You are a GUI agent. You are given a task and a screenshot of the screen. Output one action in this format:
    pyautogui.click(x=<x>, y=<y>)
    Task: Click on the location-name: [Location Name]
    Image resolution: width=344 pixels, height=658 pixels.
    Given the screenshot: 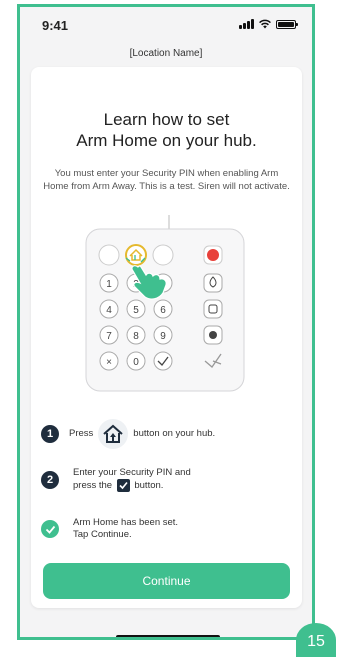 What is the action you would take?
    pyautogui.click(x=166, y=53)
    